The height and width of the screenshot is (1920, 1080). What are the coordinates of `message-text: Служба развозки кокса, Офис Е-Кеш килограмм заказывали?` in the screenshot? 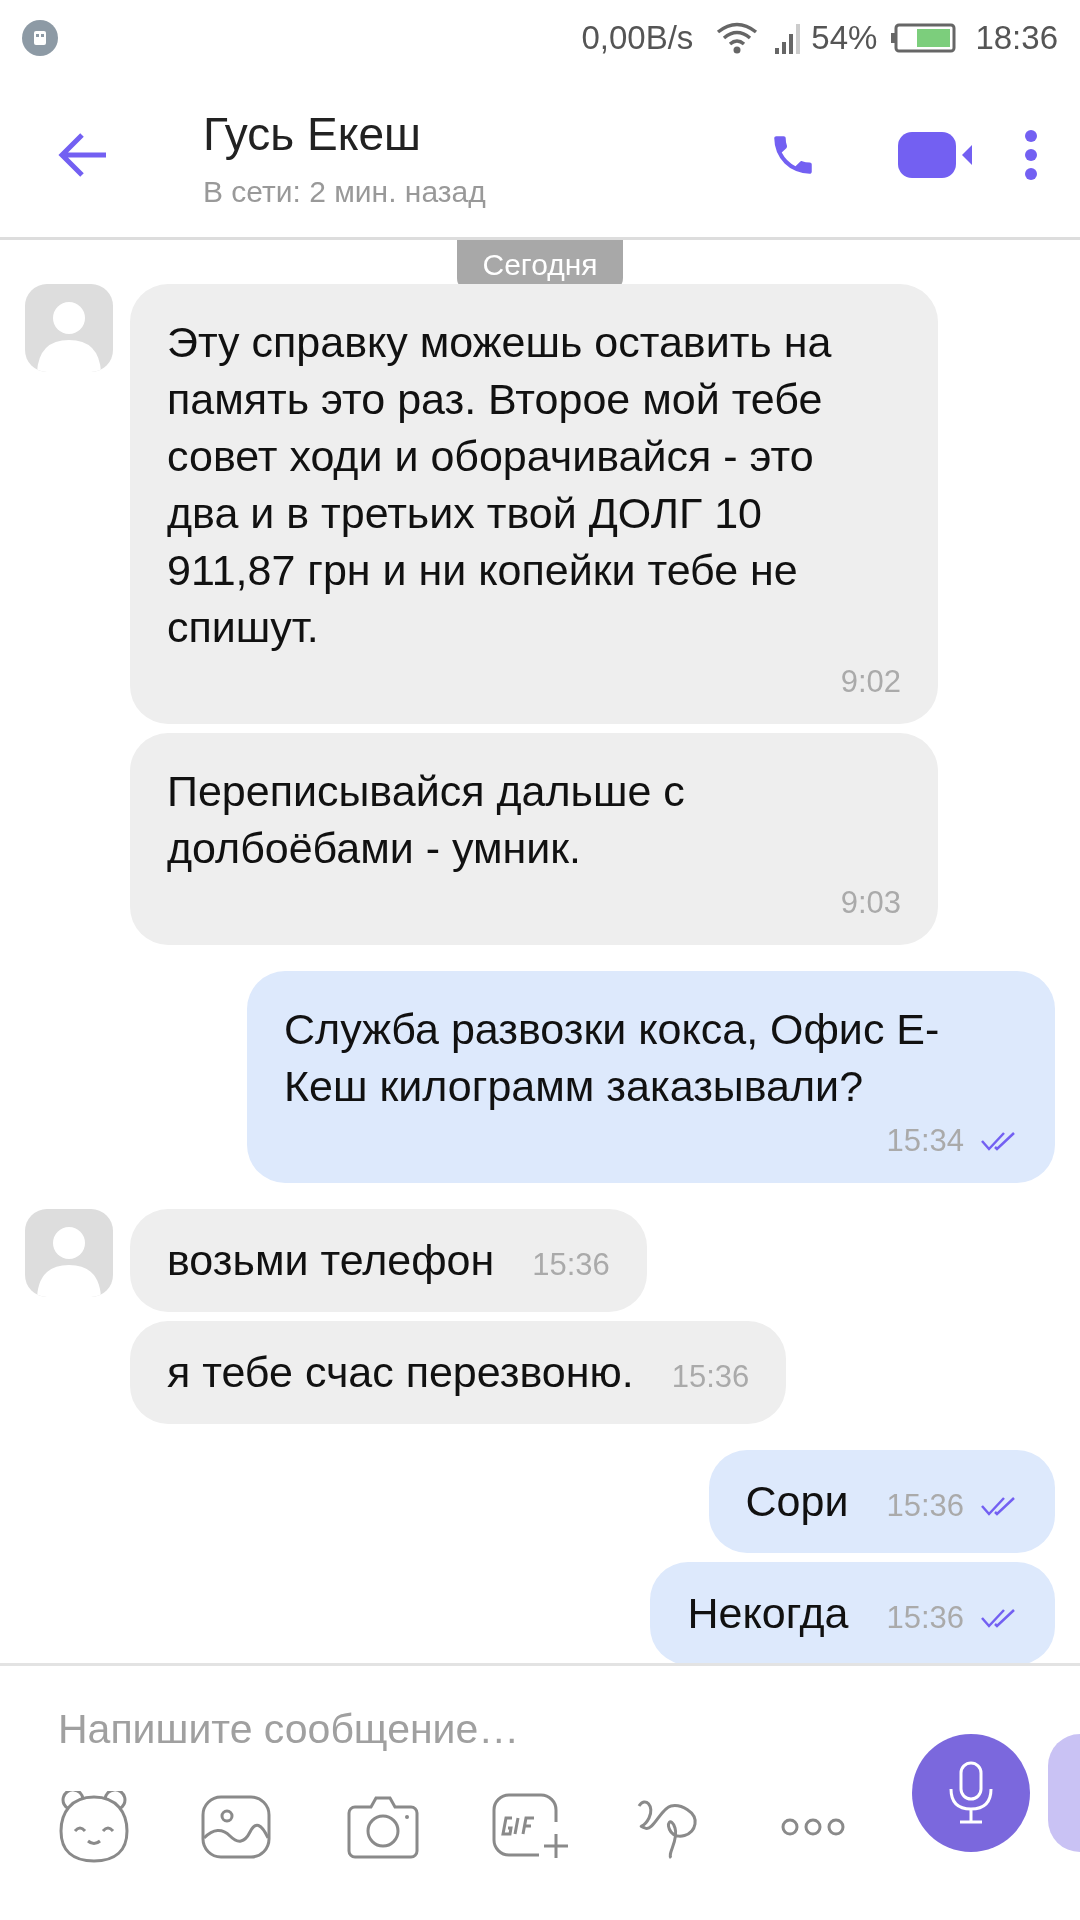 It's located at (612, 1057).